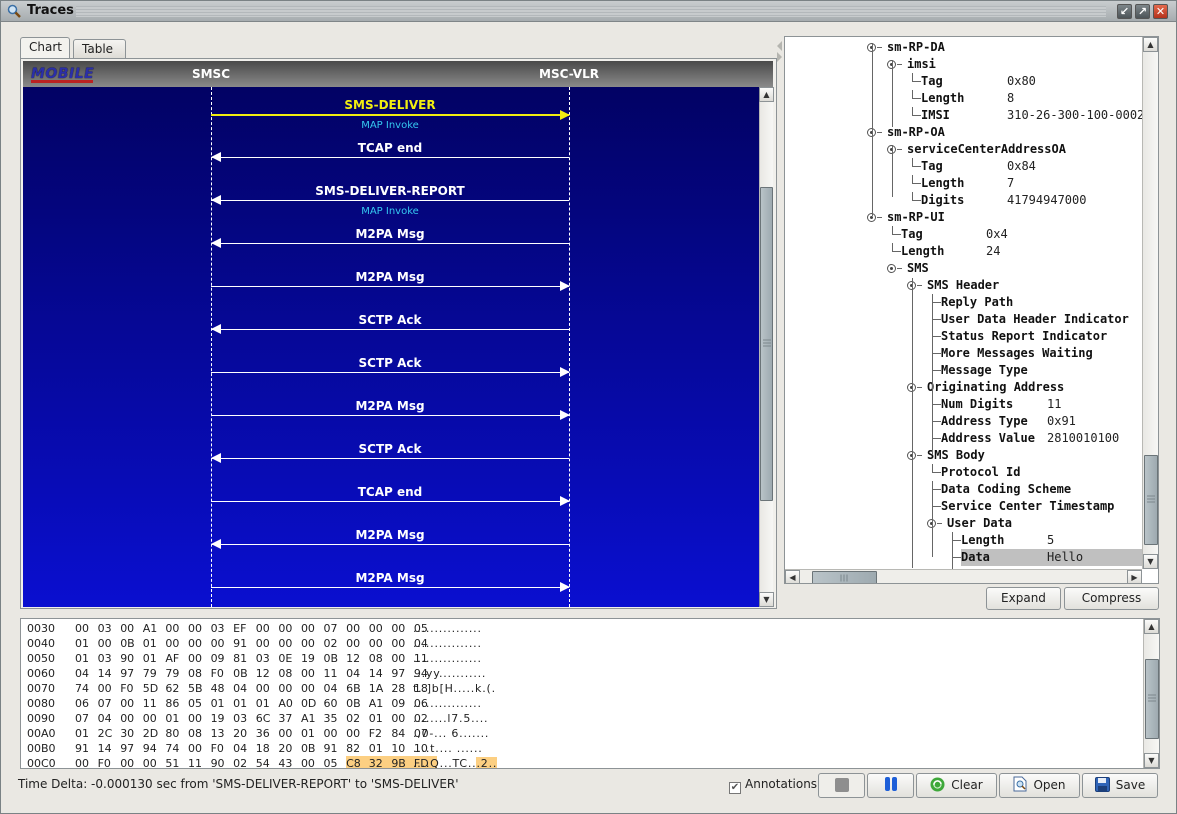 The image size is (1177, 814). I want to click on tree-node: Tag 0x80, so click(978, 81).